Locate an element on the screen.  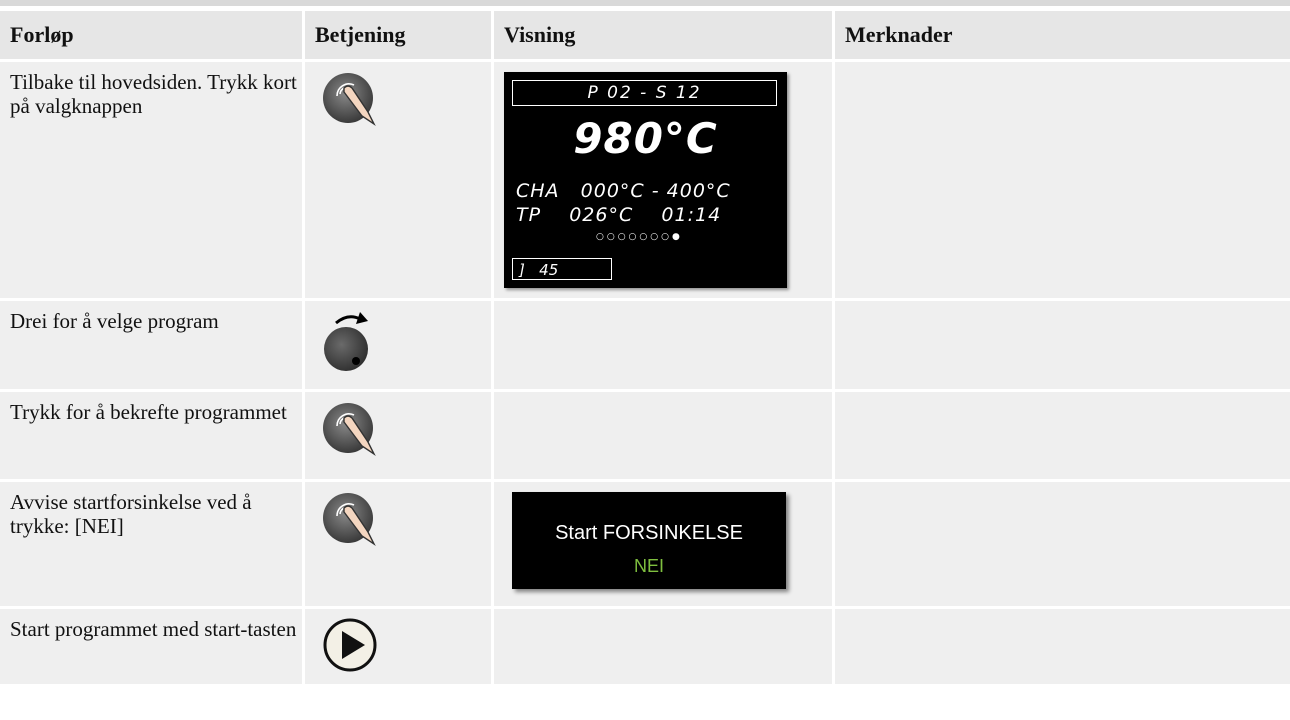
lcd-row-cha: CHA 000°C - 400°C is located at coordinates (623, 191).